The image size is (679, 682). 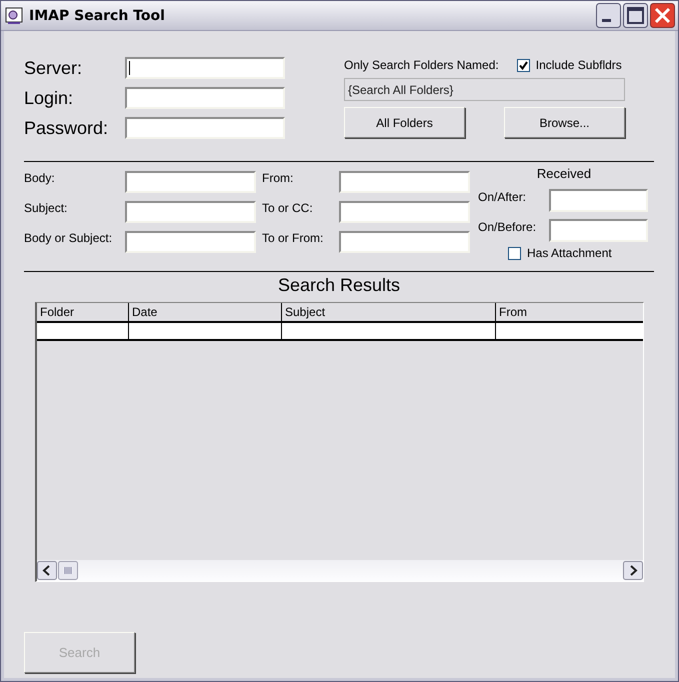 What do you see at coordinates (97, 16) in the screenshot?
I see `window-title: IMAP Search Tool` at bounding box center [97, 16].